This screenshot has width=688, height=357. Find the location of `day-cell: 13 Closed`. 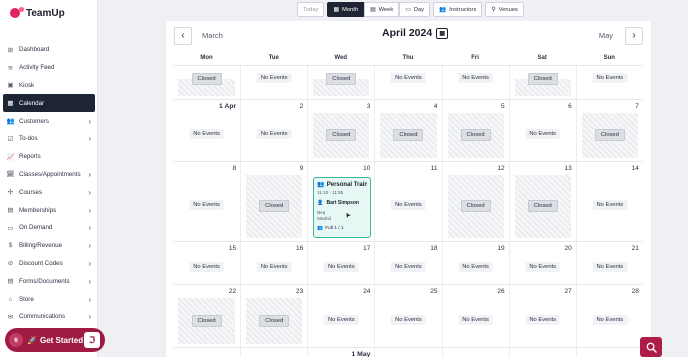

day-cell: 13 Closed is located at coordinates (542, 201).